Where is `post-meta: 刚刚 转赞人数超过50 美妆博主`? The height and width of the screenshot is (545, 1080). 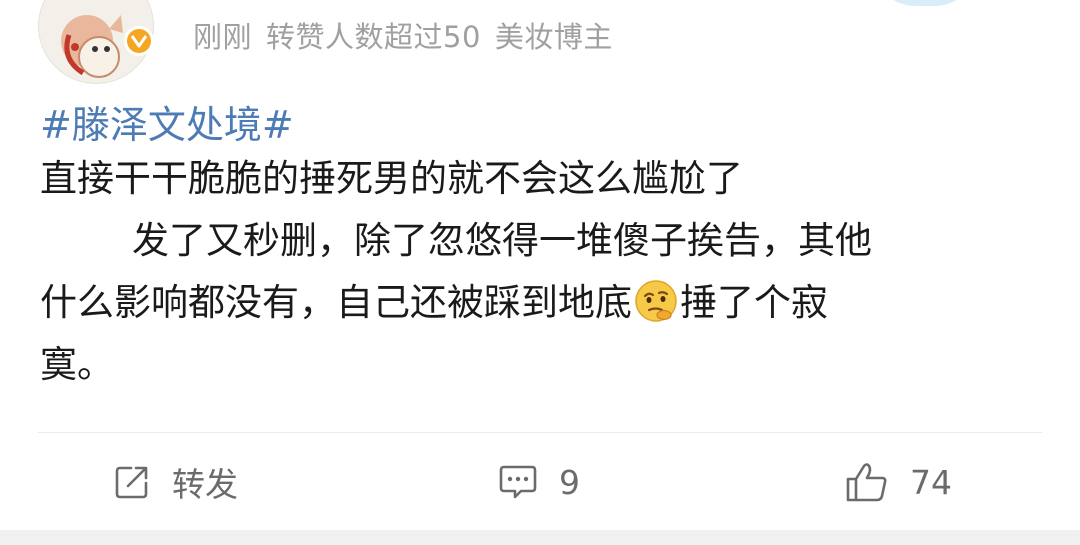
post-meta: 刚刚 转赞人数超过50 美妆博主 is located at coordinates (410, 35).